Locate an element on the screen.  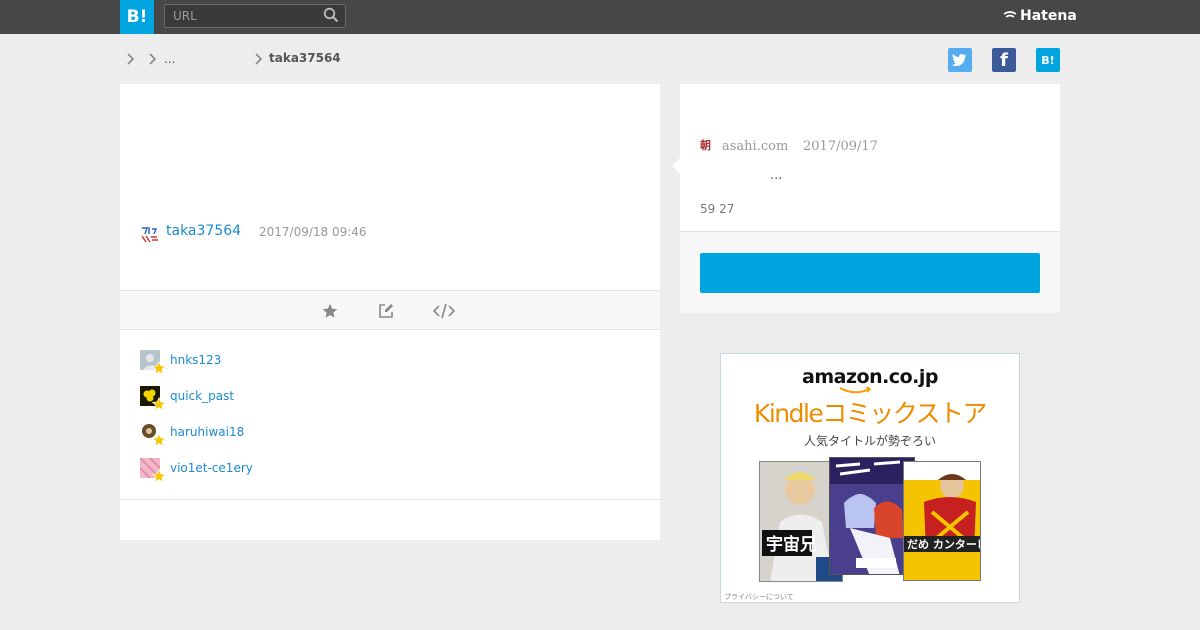
svg-text: 宇宙兄 is located at coordinates (791, 544).